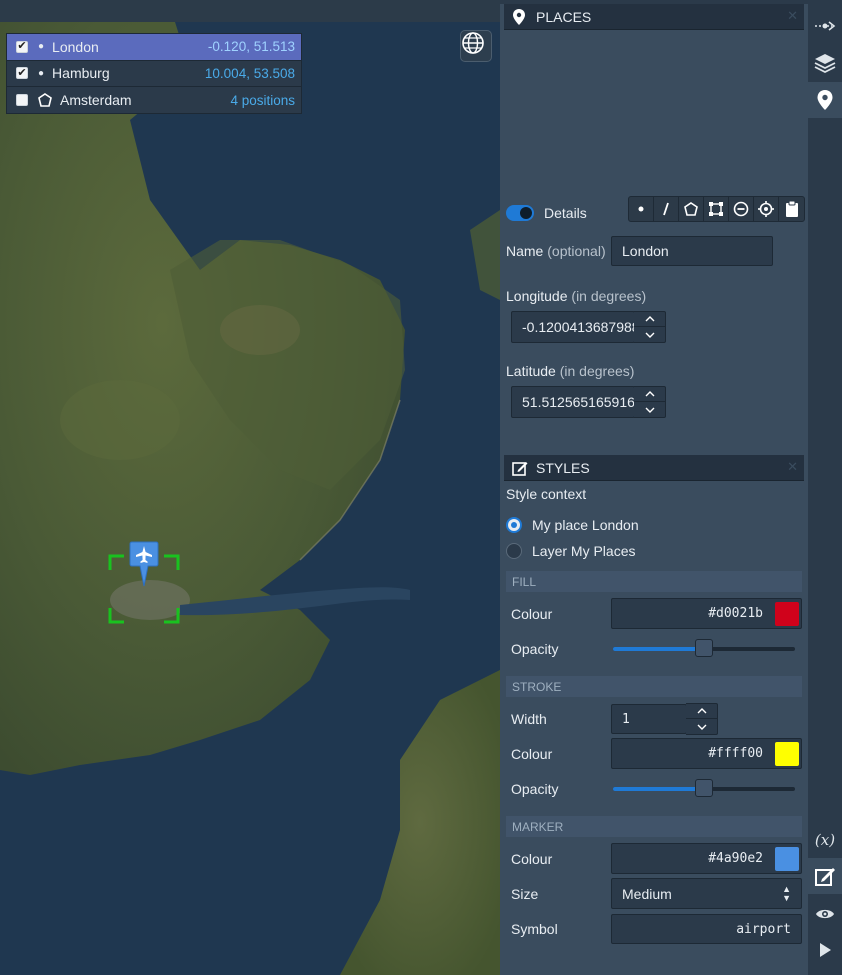 The image size is (842, 975). I want to click on locate-icon, so click(766, 209).